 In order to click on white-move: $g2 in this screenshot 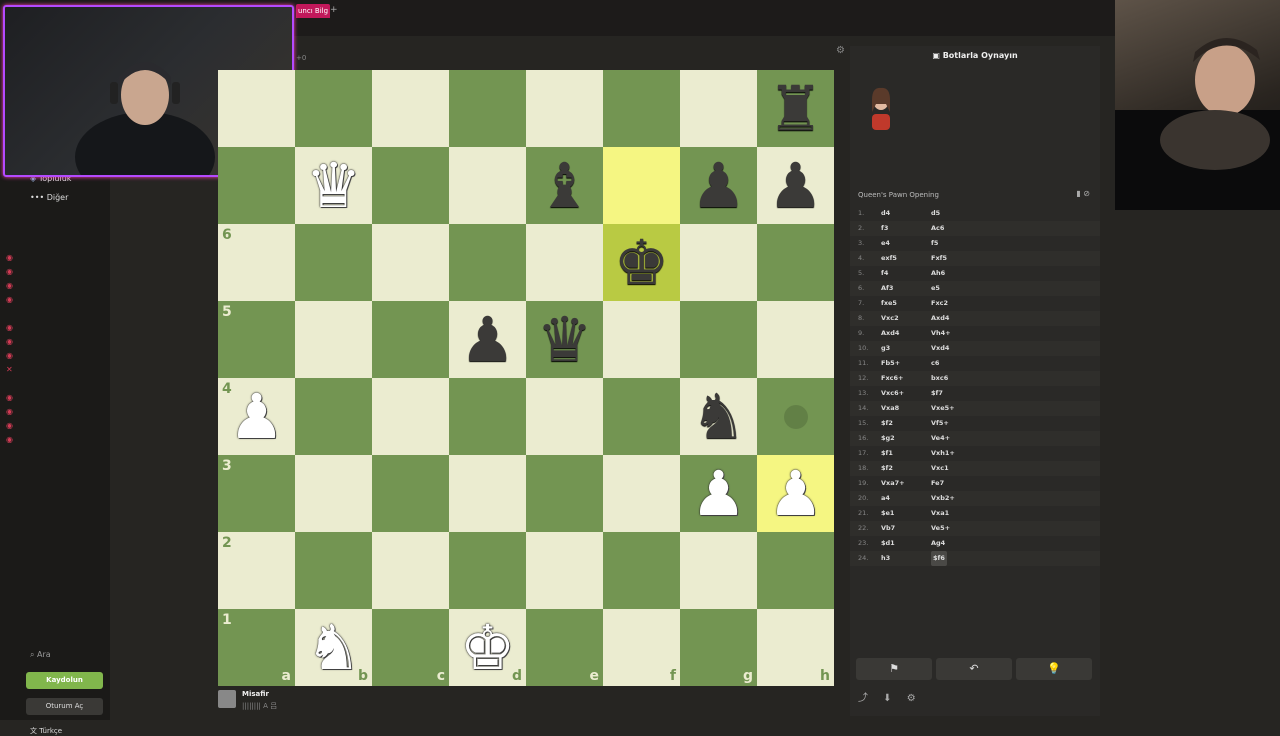, I will do `click(888, 438)`.